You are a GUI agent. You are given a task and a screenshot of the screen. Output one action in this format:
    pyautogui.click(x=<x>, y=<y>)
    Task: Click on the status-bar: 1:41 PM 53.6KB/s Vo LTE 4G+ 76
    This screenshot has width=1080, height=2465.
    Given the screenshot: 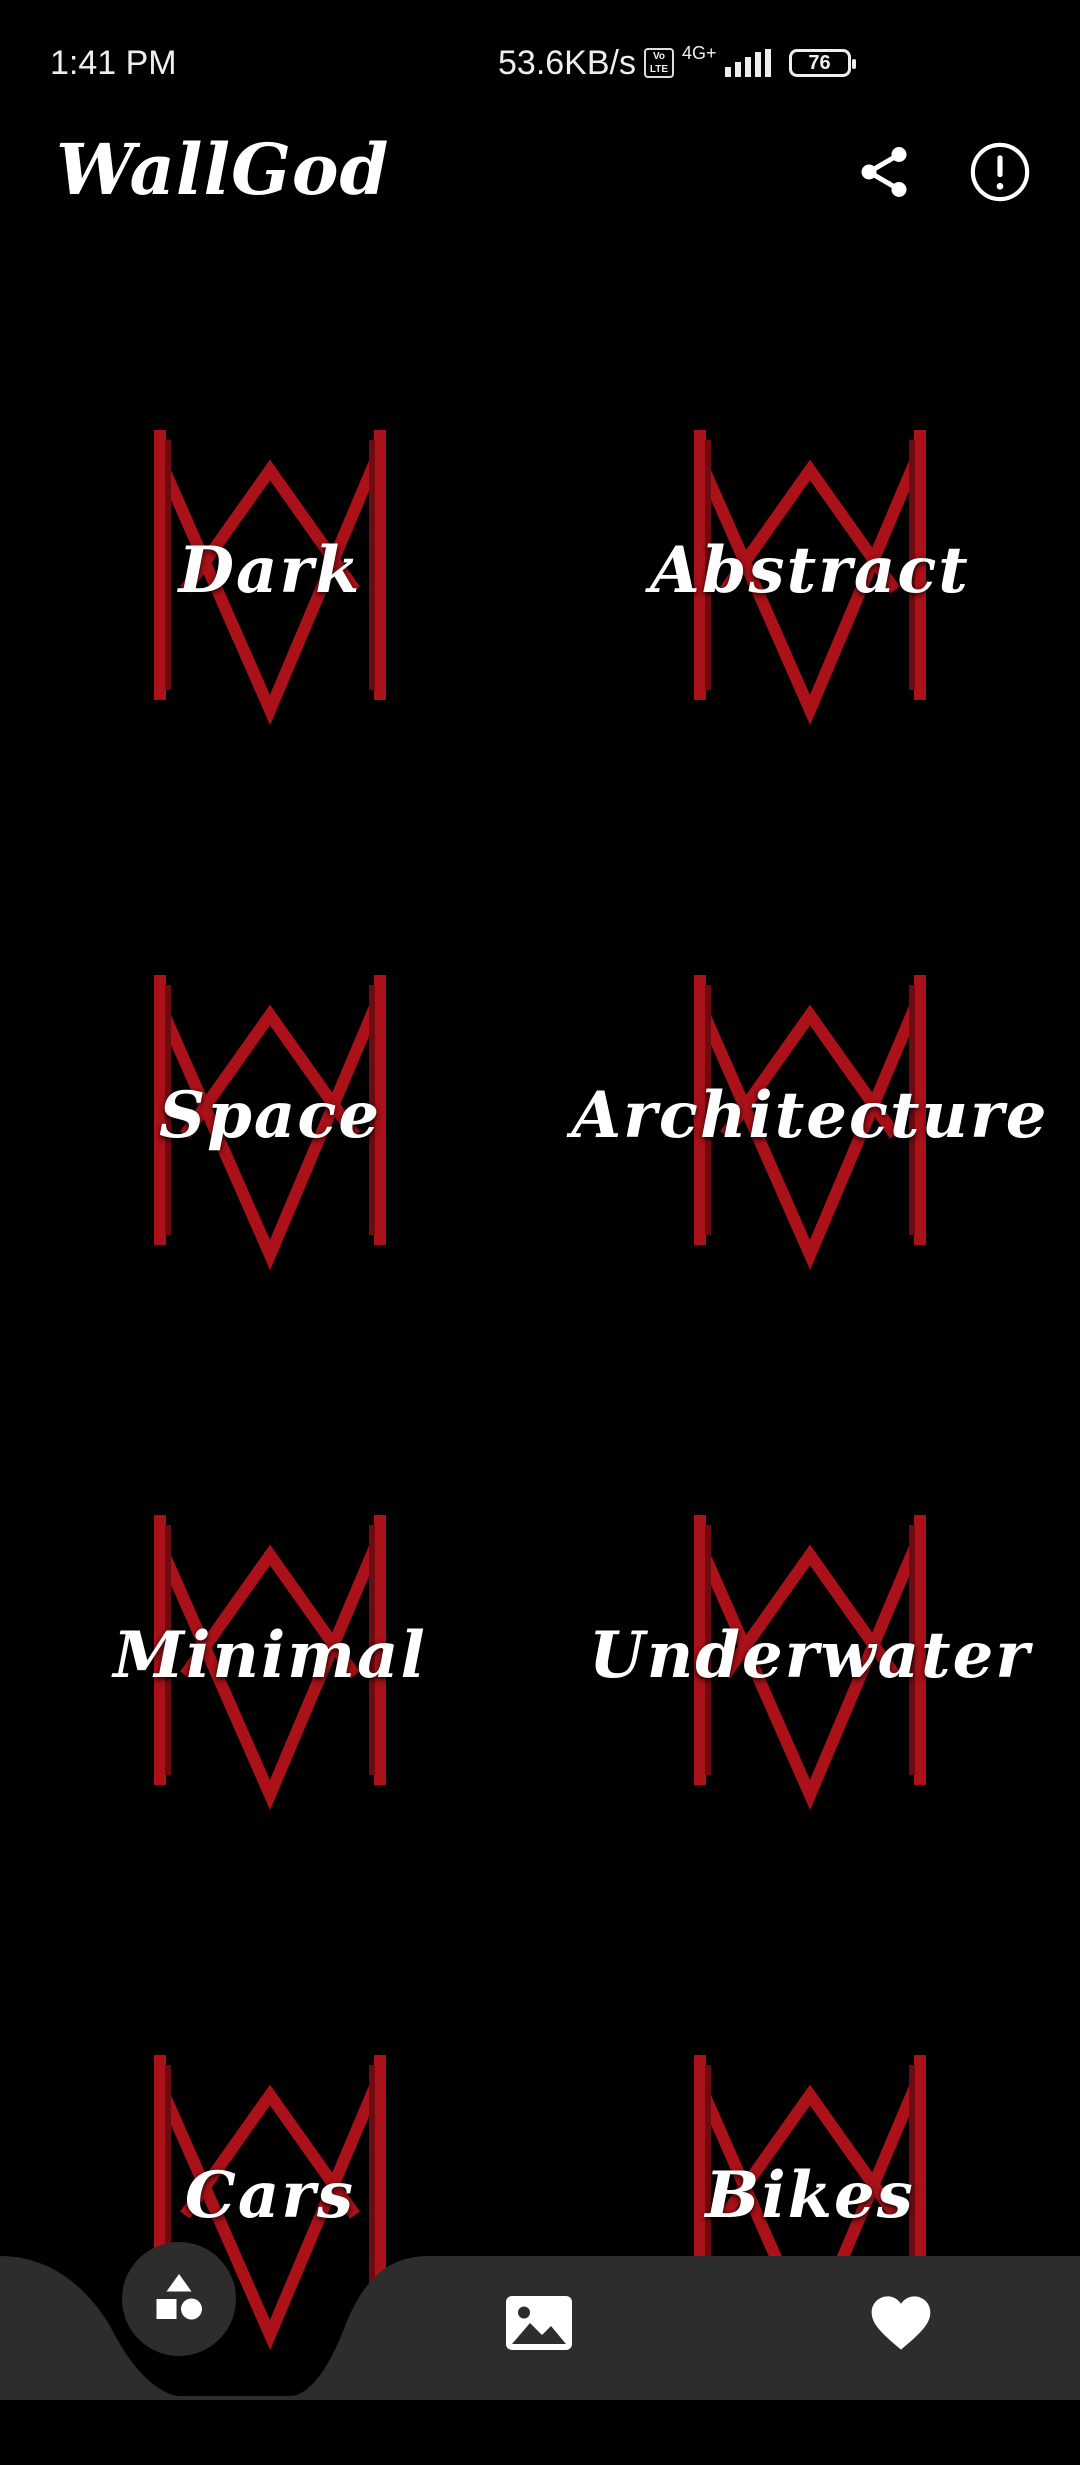 What is the action you would take?
    pyautogui.click(x=540, y=65)
    